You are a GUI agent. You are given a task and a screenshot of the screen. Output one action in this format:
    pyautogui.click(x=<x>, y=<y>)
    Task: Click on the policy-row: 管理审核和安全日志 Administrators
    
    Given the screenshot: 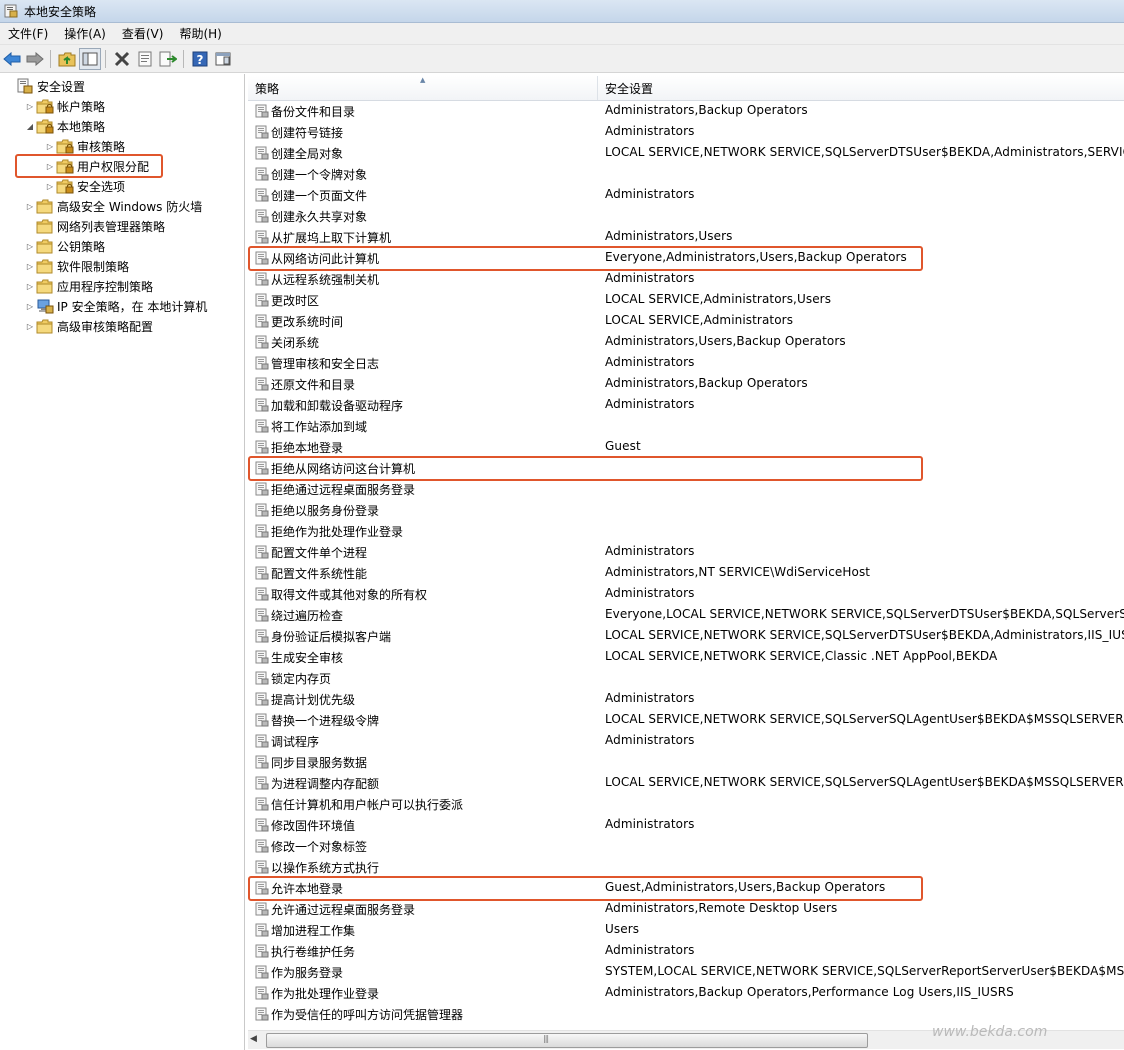 What is the action you would take?
    pyautogui.click(x=686, y=363)
    